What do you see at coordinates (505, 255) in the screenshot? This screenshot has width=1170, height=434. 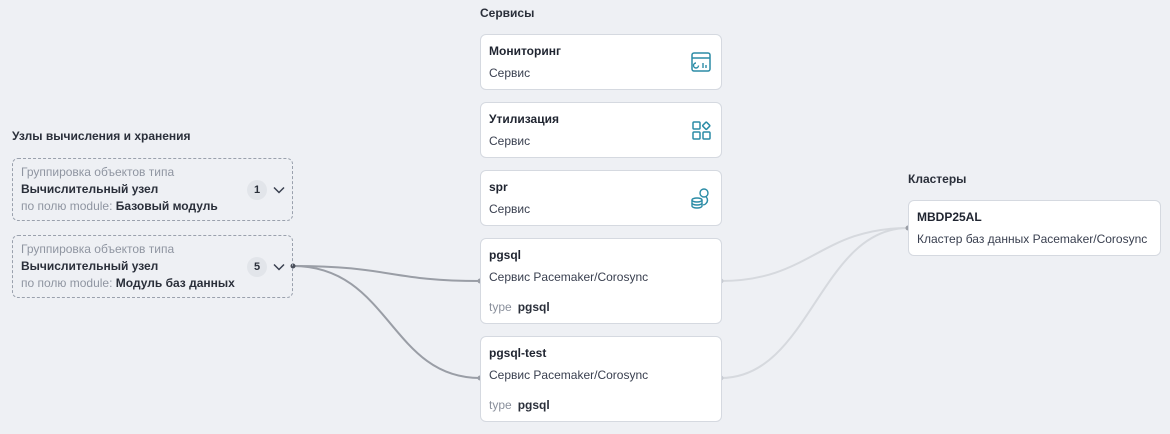 I see `card-name: pgsql` at bounding box center [505, 255].